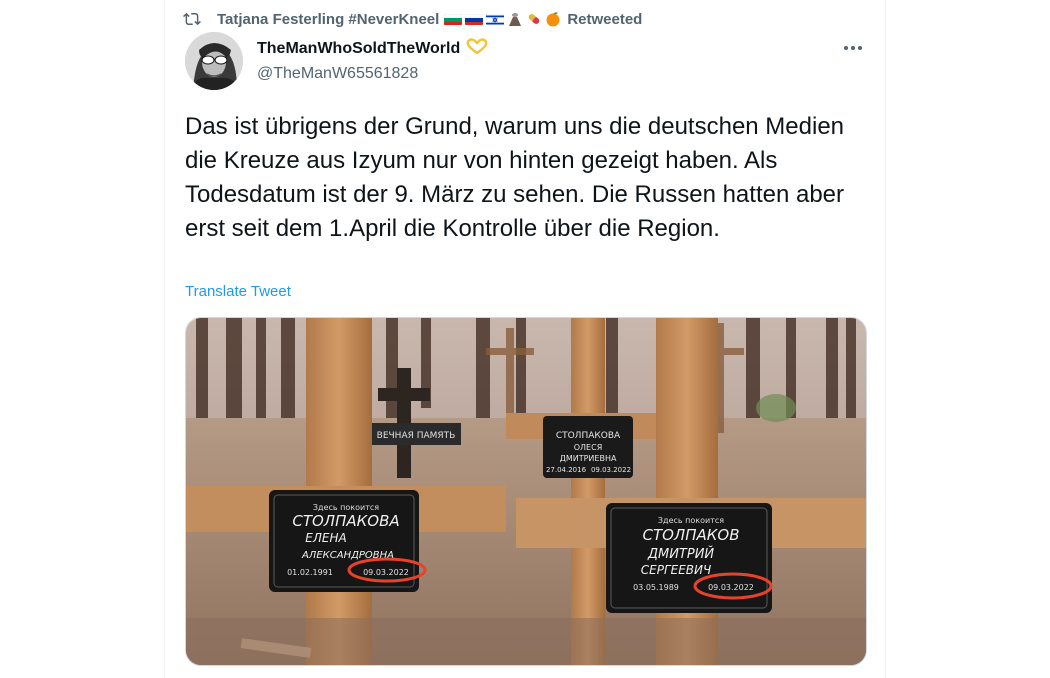  Describe the element at coordinates (416, 436) in the screenshot. I see `back-plaque-text: ВЕЧНАЯ ПАМЯТЬ` at that location.